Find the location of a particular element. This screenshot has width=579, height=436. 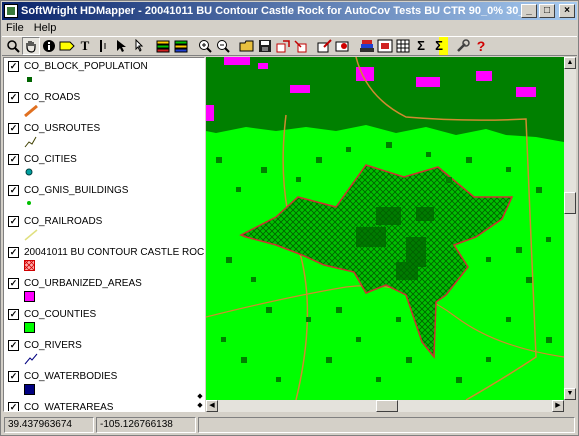

latitude-readout: 39.437963674 is located at coordinates (49, 425).